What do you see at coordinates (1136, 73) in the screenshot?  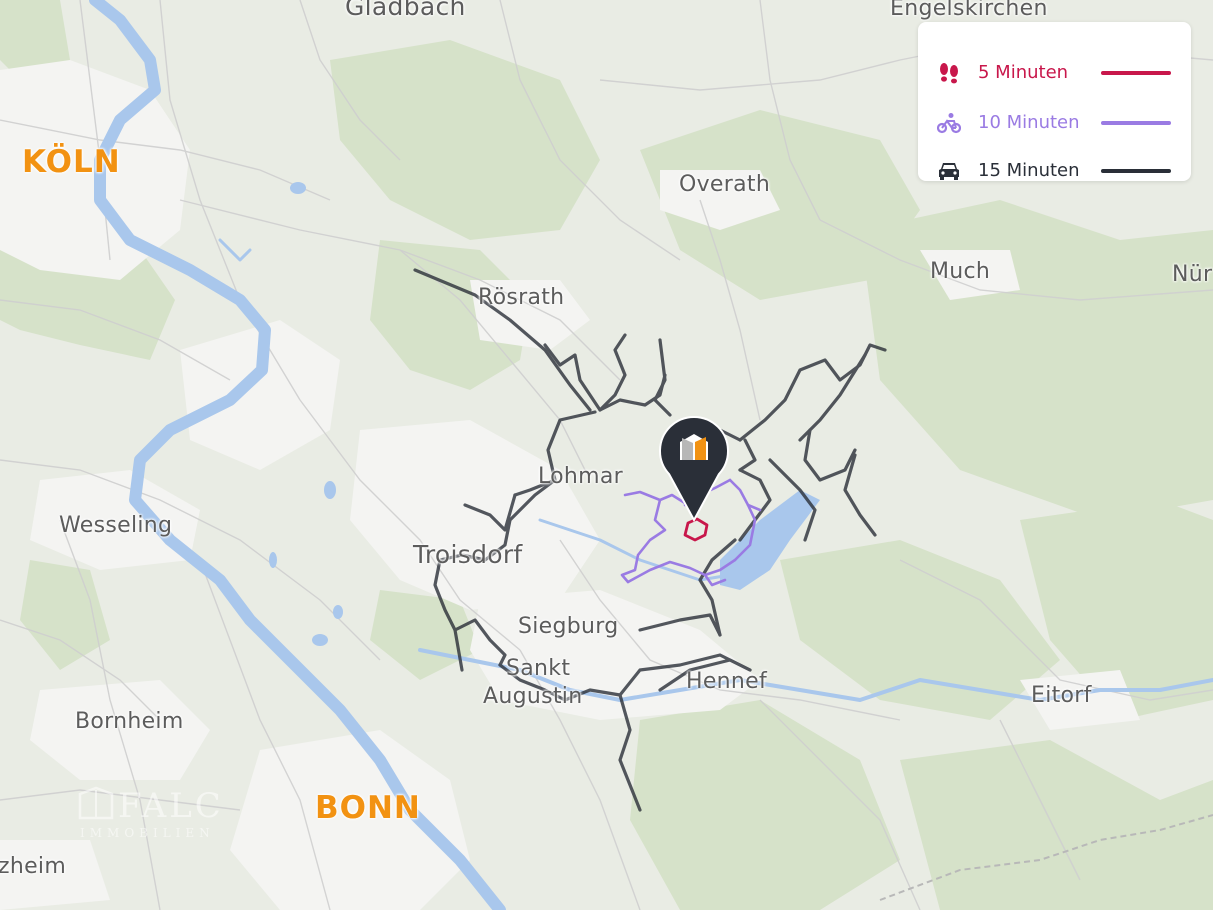 I see `legend-line-walk` at bounding box center [1136, 73].